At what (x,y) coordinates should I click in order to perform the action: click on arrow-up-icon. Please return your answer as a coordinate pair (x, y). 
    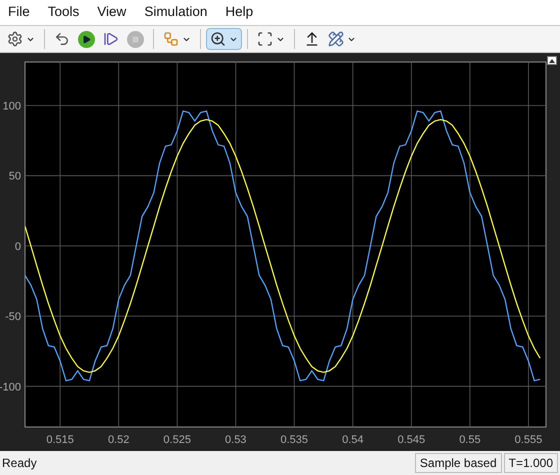
    Looking at the image, I should click on (312, 39).